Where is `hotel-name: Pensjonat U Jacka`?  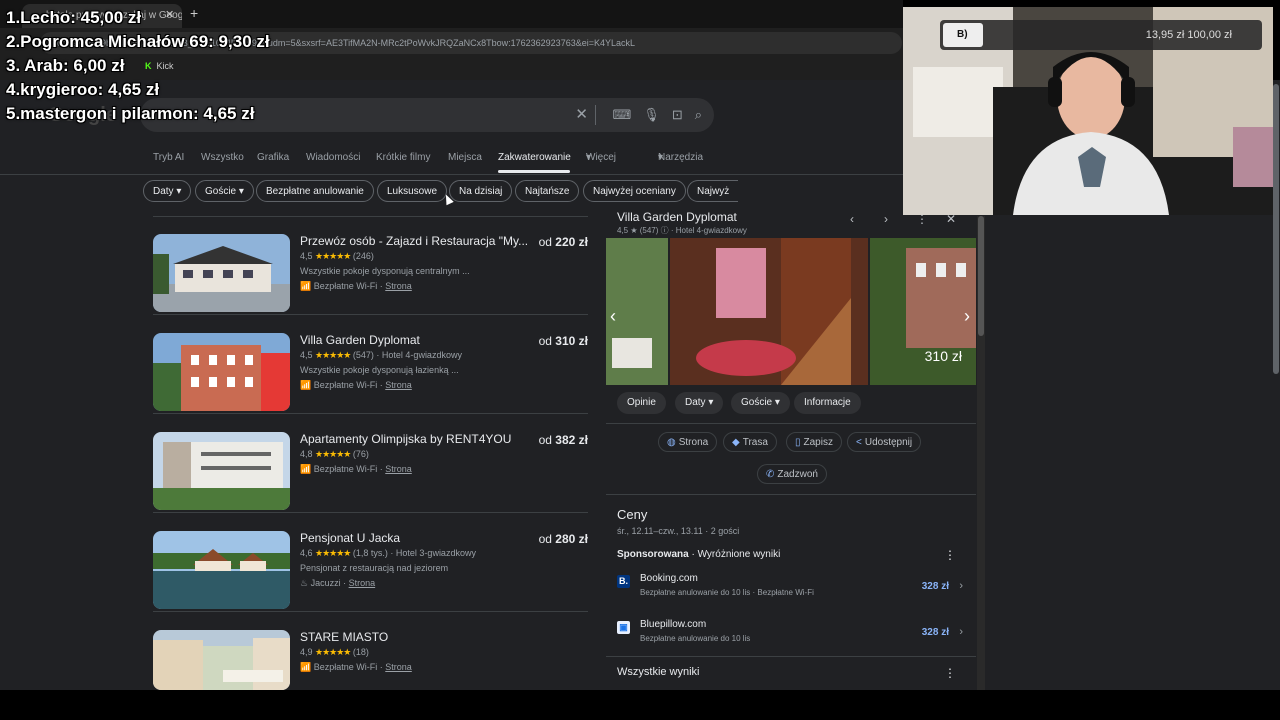
hotel-name: Pensjonat U Jacka is located at coordinates (350, 538).